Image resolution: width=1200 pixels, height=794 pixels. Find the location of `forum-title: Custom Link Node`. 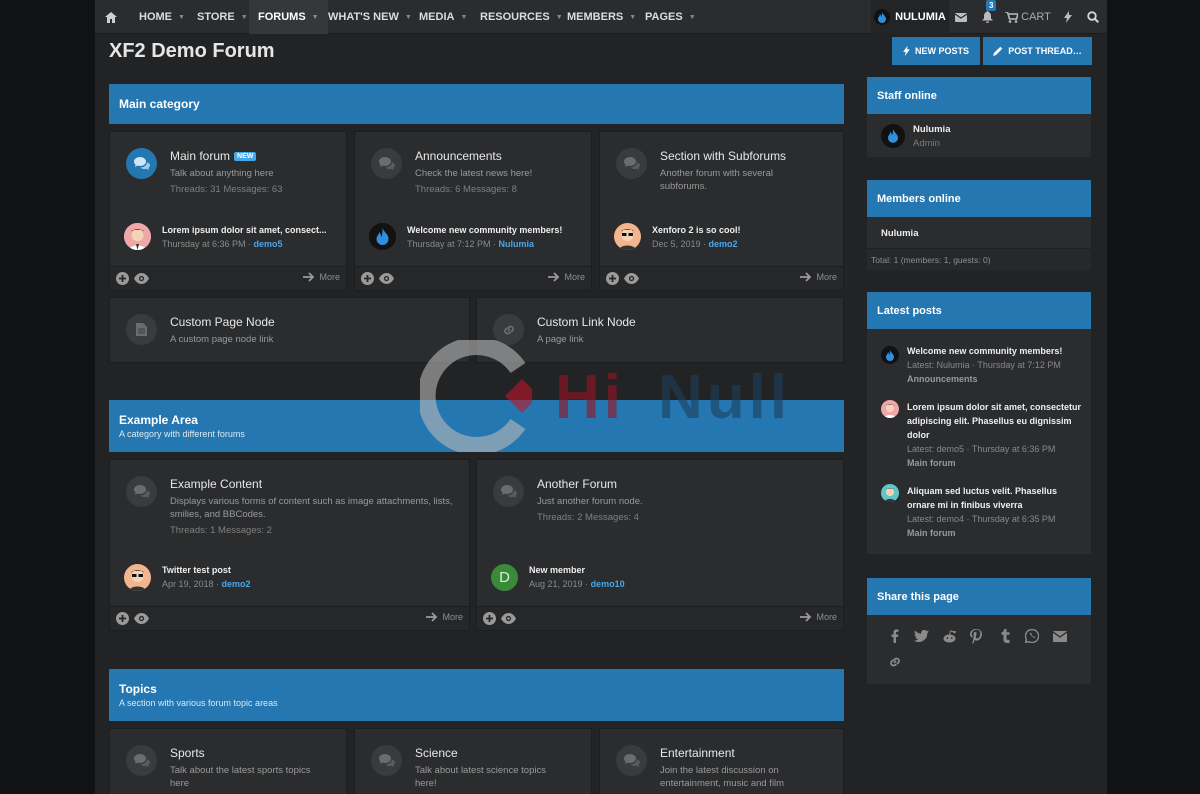

forum-title: Custom Link Node is located at coordinates (586, 322).